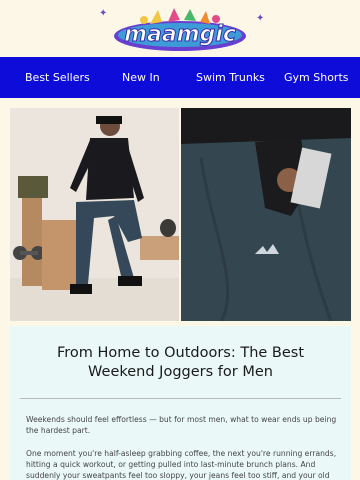  I want to click on divider, so click(180, 398).